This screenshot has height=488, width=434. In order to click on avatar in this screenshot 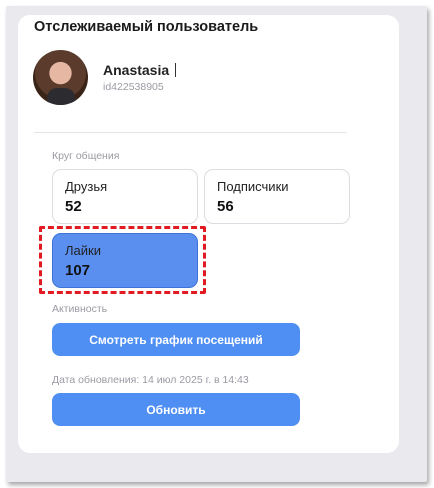, I will do `click(60, 77)`.